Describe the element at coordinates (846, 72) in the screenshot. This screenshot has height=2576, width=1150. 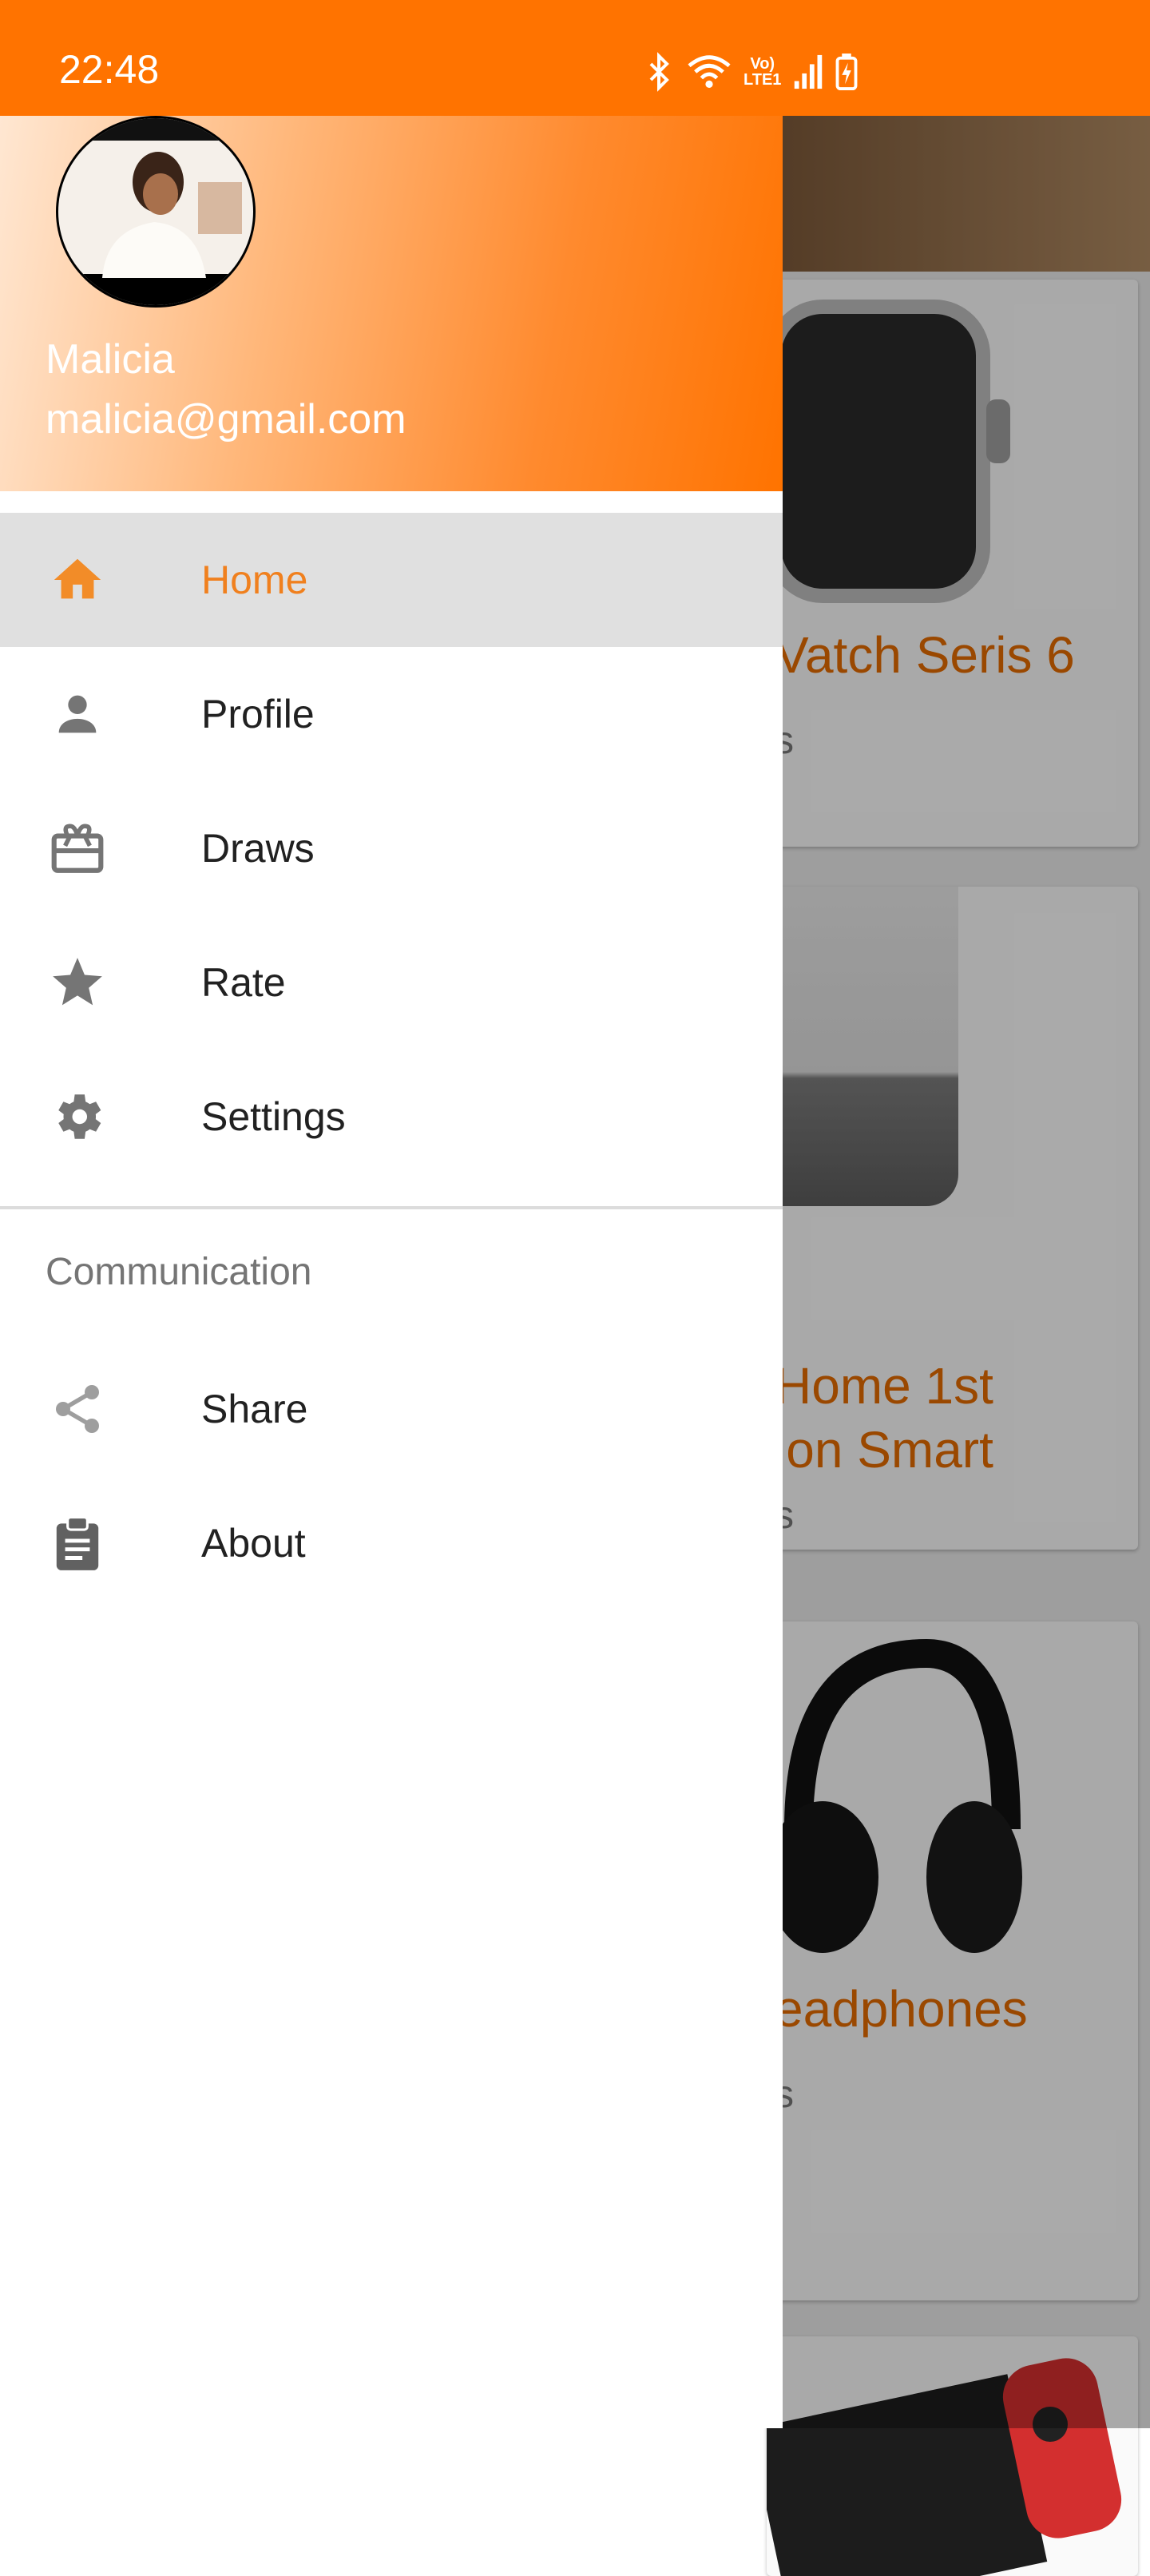
I see `battery-charging-icon` at that location.